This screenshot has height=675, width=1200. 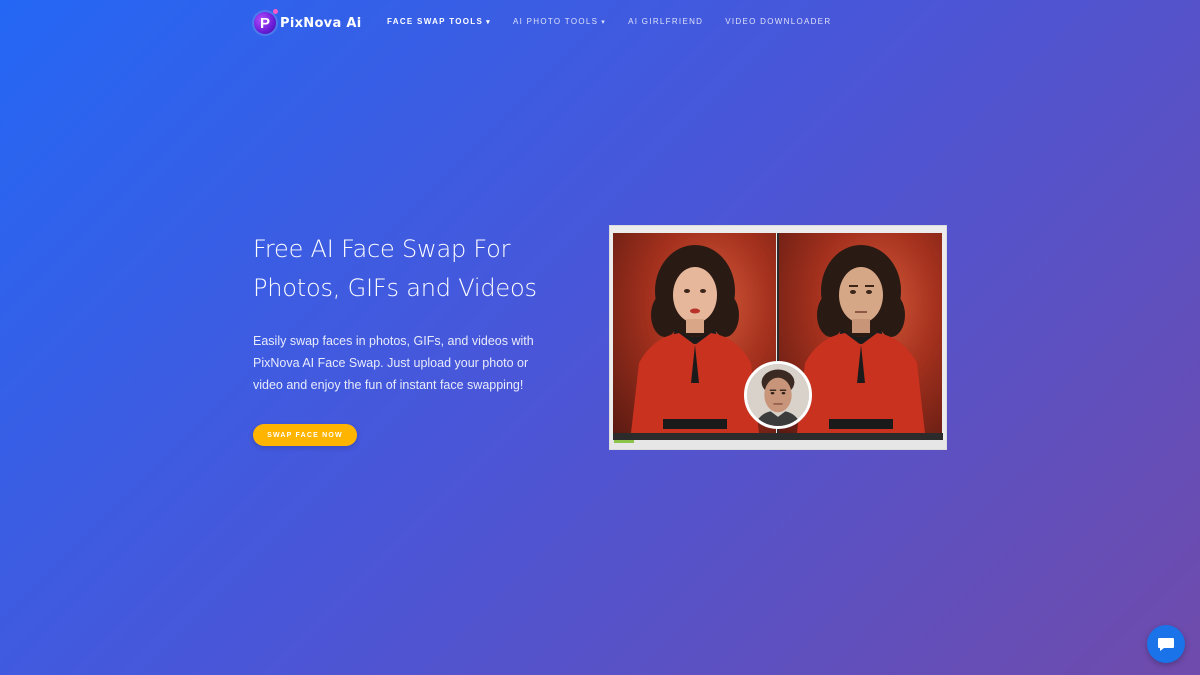 I want to click on logo-mark-icon: P, so click(x=266, y=21).